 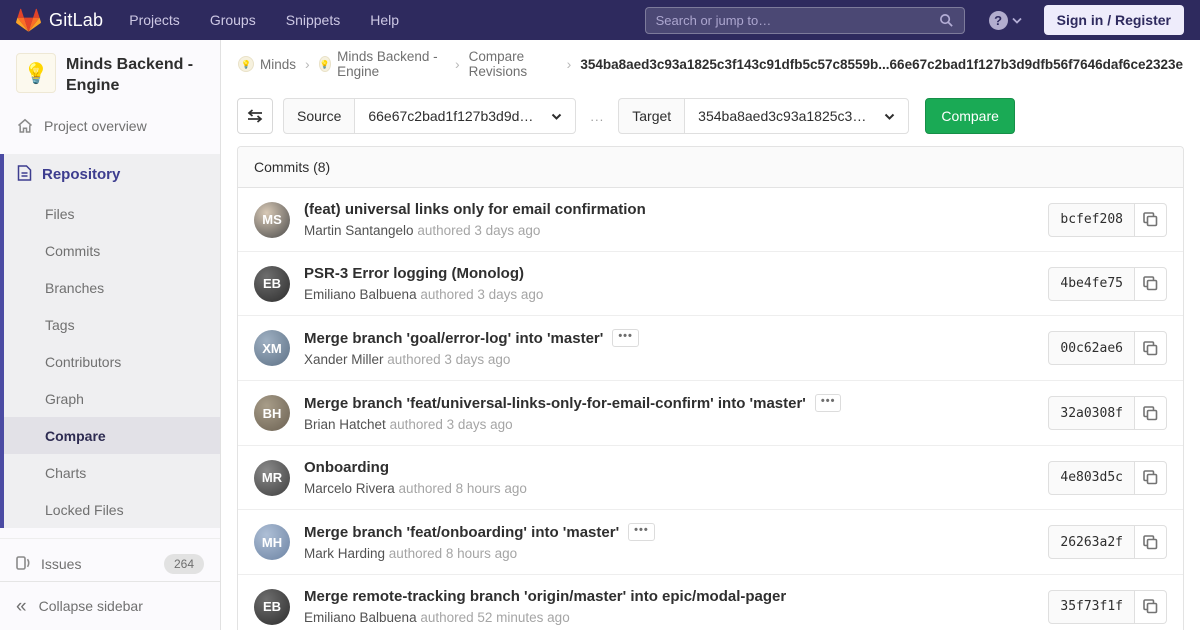 What do you see at coordinates (112, 398) in the screenshot?
I see `sidebar-item-graph: Graph` at bounding box center [112, 398].